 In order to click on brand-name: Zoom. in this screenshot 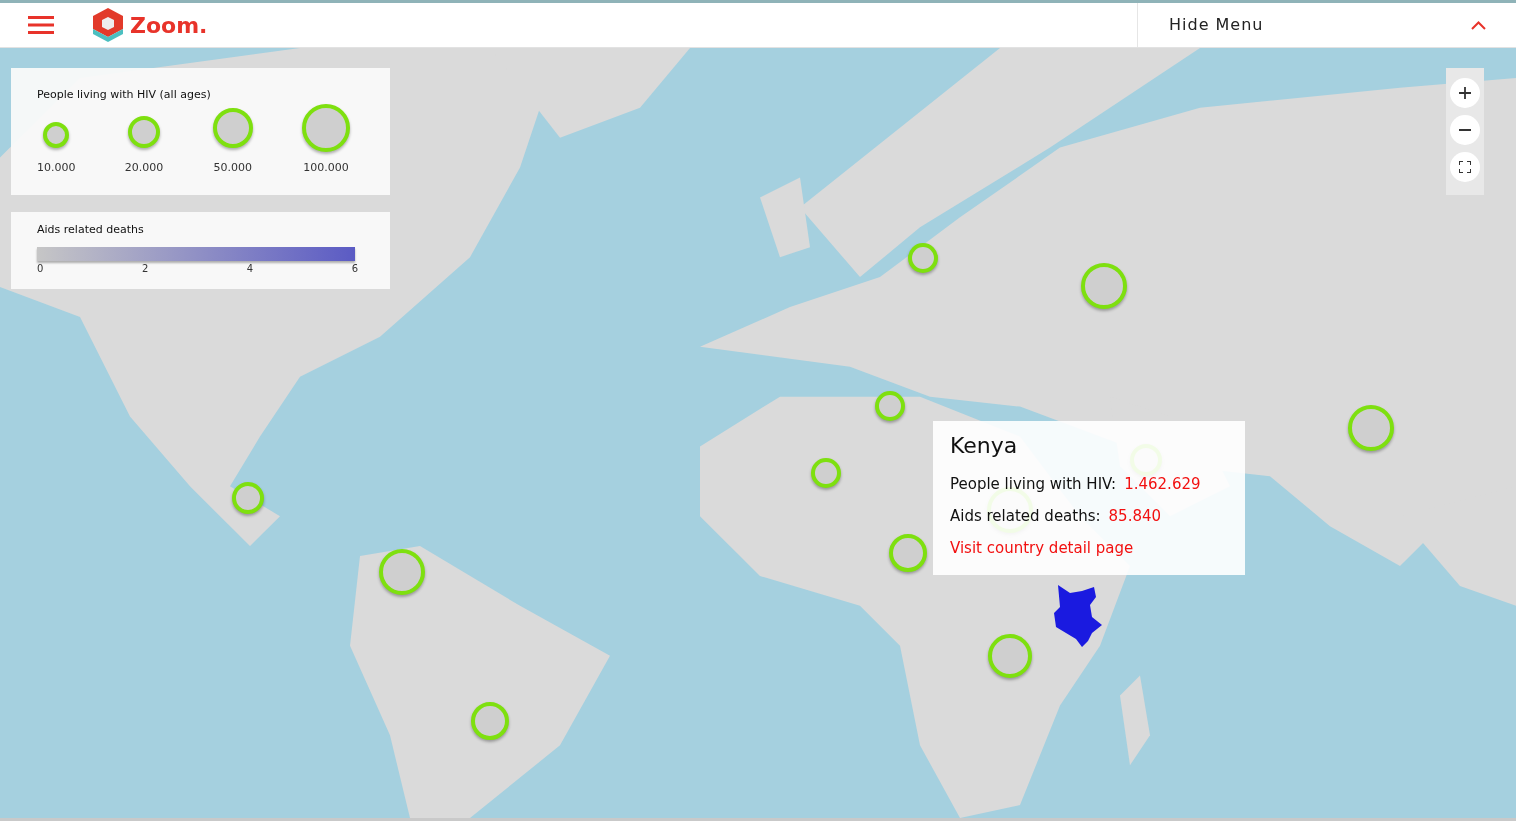, I will do `click(169, 25)`.